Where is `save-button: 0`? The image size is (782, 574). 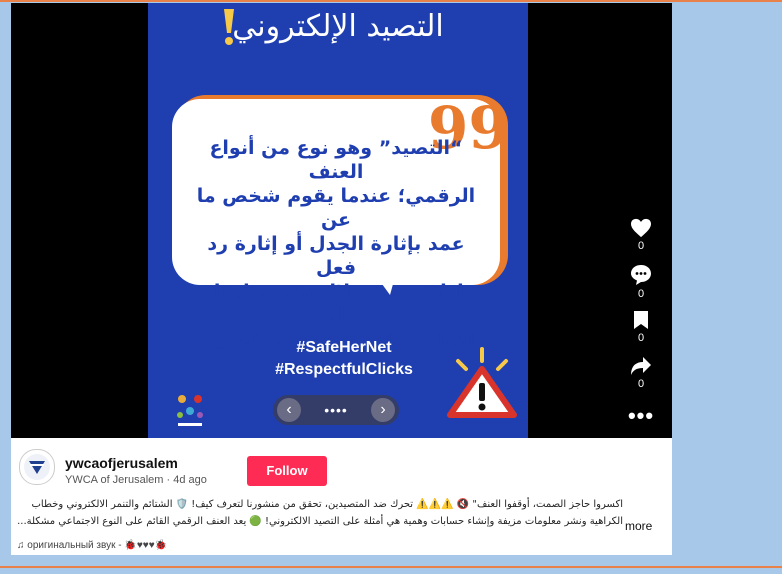 save-button: 0 is located at coordinates (641, 327).